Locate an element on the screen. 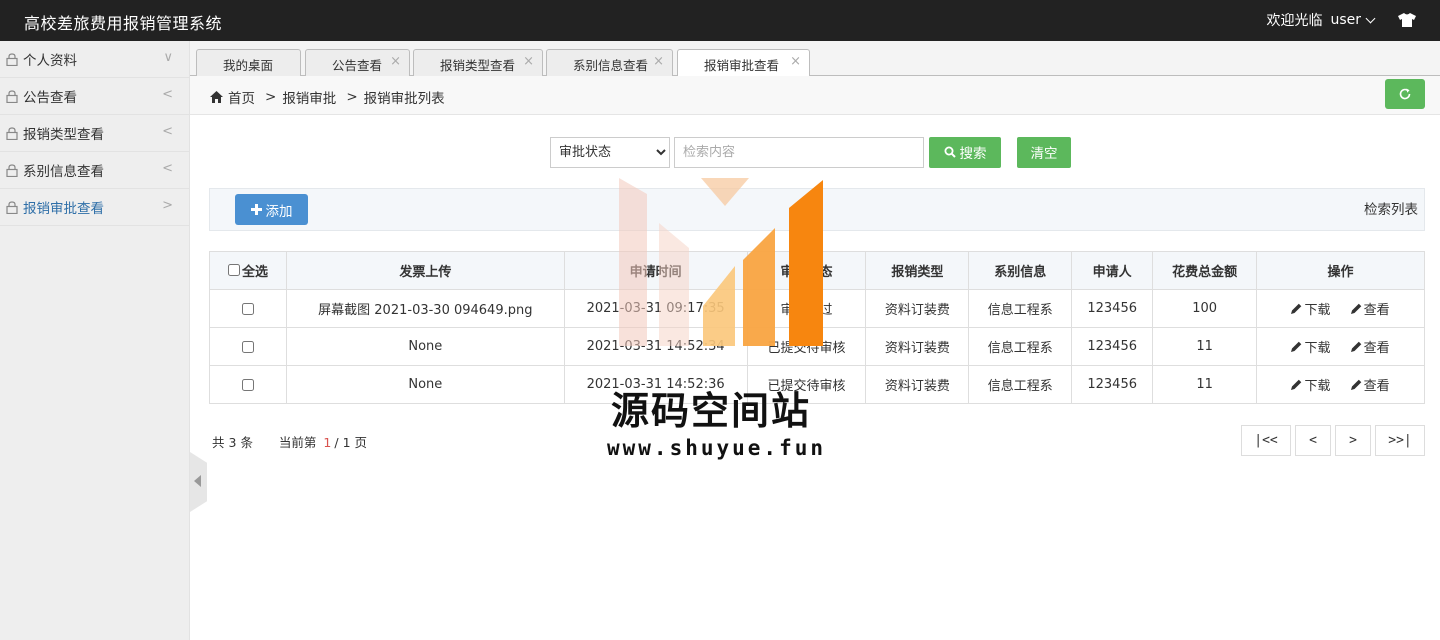 This screenshot has width=1440, height=640. sidebar-item-label: 报销审批查看 is located at coordinates (63, 209).